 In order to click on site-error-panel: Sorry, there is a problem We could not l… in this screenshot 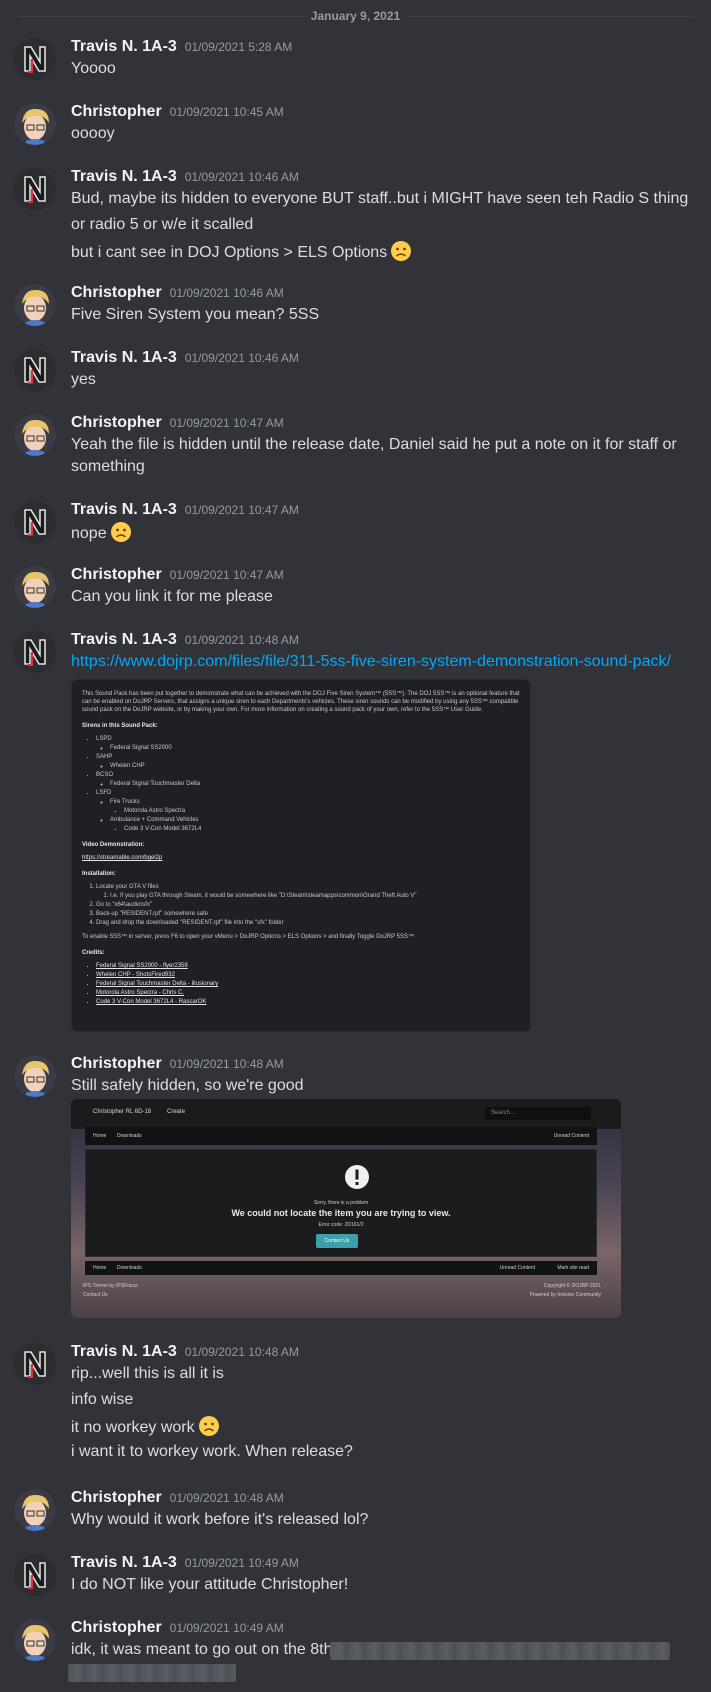, I will do `click(341, 1203)`.